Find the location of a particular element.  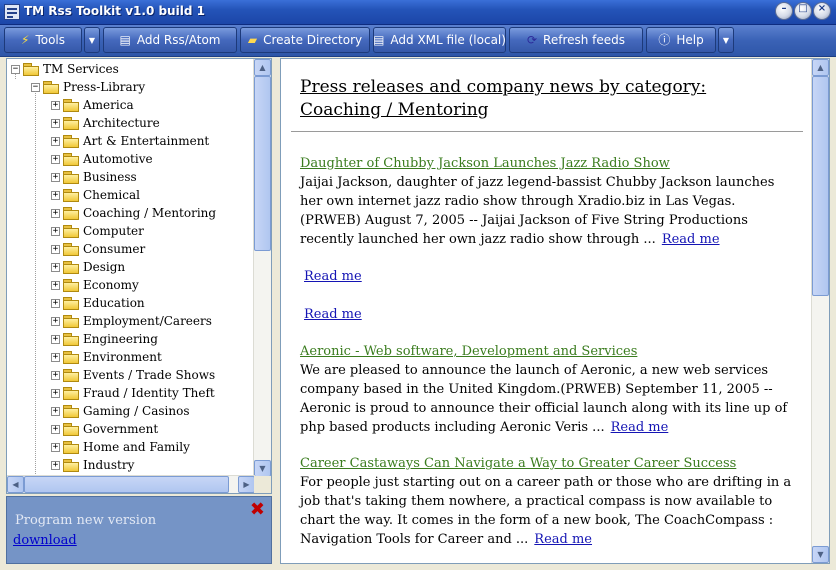

tree-node-label: Gaming / Casinos is located at coordinates (136, 411).